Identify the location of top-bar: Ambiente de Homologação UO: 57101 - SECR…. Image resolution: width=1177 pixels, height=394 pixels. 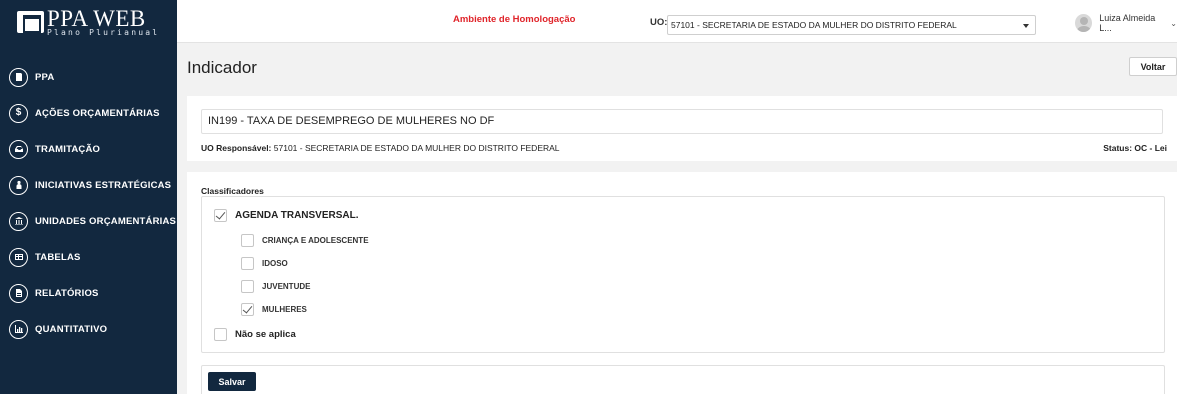
(677, 21).